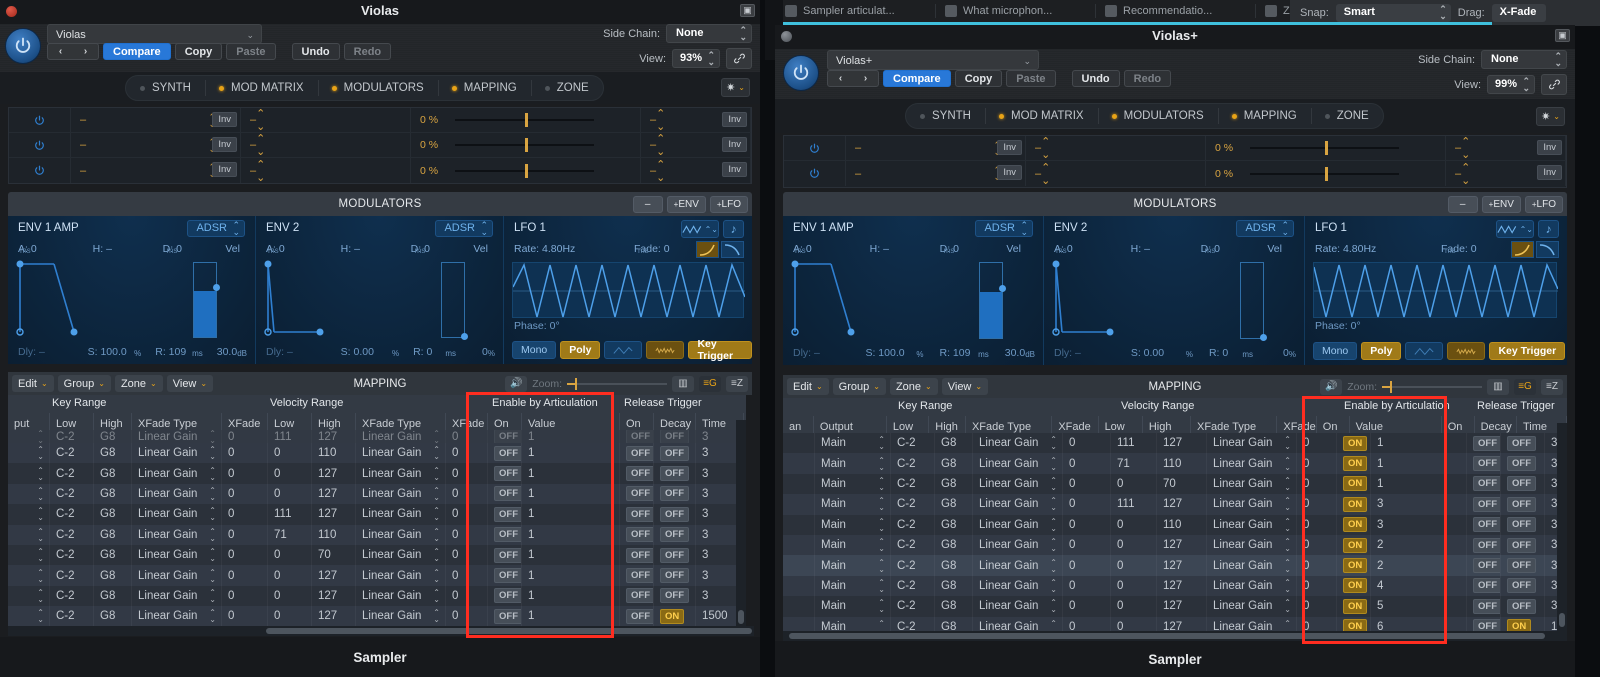 Image resolution: width=1600 pixels, height=677 pixels. Describe the element at coordinates (1522, 249) in the screenshot. I see `fade-in-icon` at that location.